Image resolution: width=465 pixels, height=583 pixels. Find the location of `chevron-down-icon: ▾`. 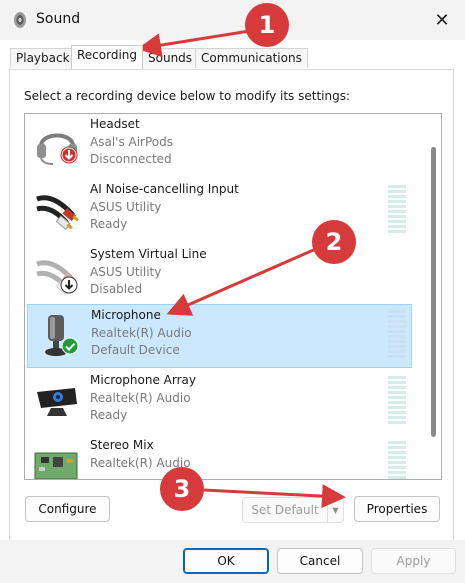

chevron-down-icon: ▾ is located at coordinates (335, 510).